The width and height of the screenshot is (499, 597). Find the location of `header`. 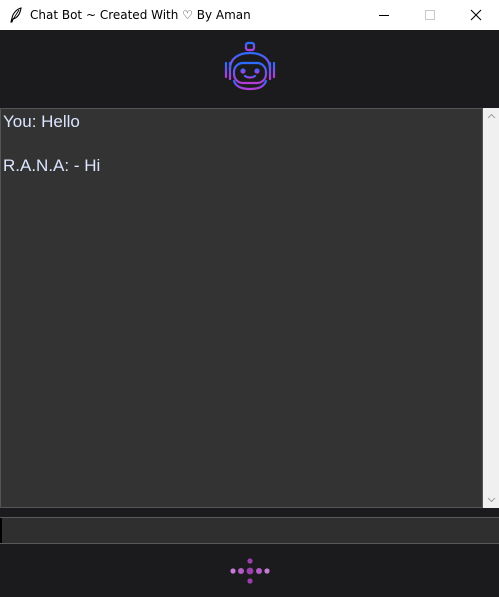

header is located at coordinates (249, 69).